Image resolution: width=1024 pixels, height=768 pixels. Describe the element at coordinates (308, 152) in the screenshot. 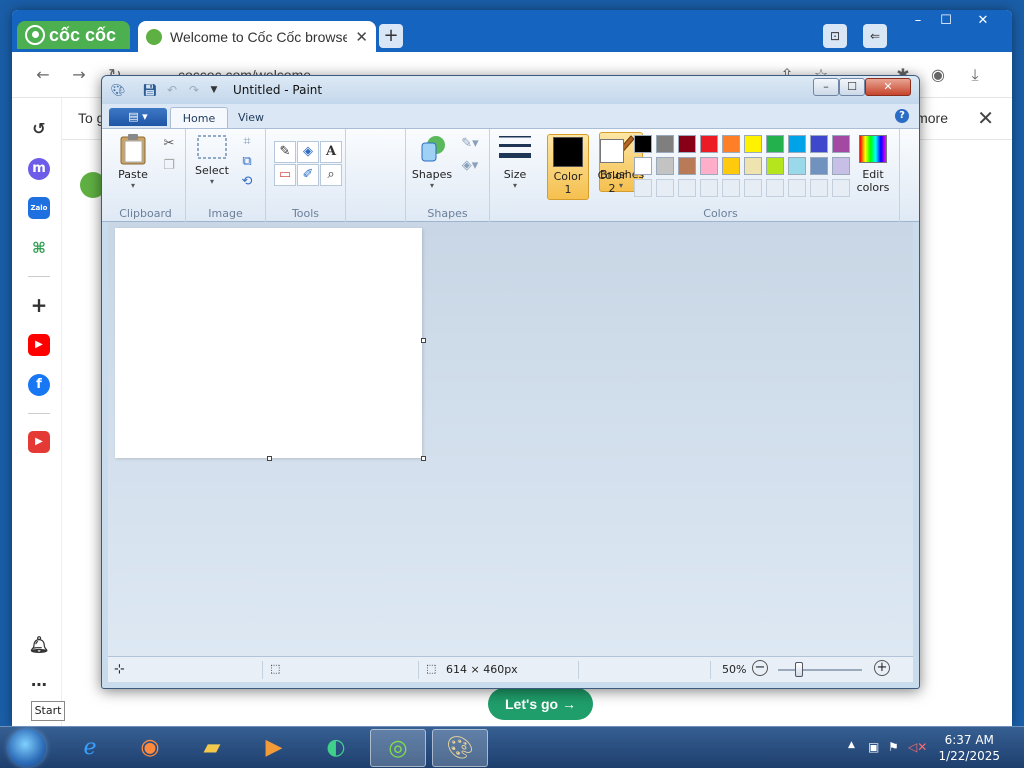

I see `fill-bucket-icon: ◈` at that location.